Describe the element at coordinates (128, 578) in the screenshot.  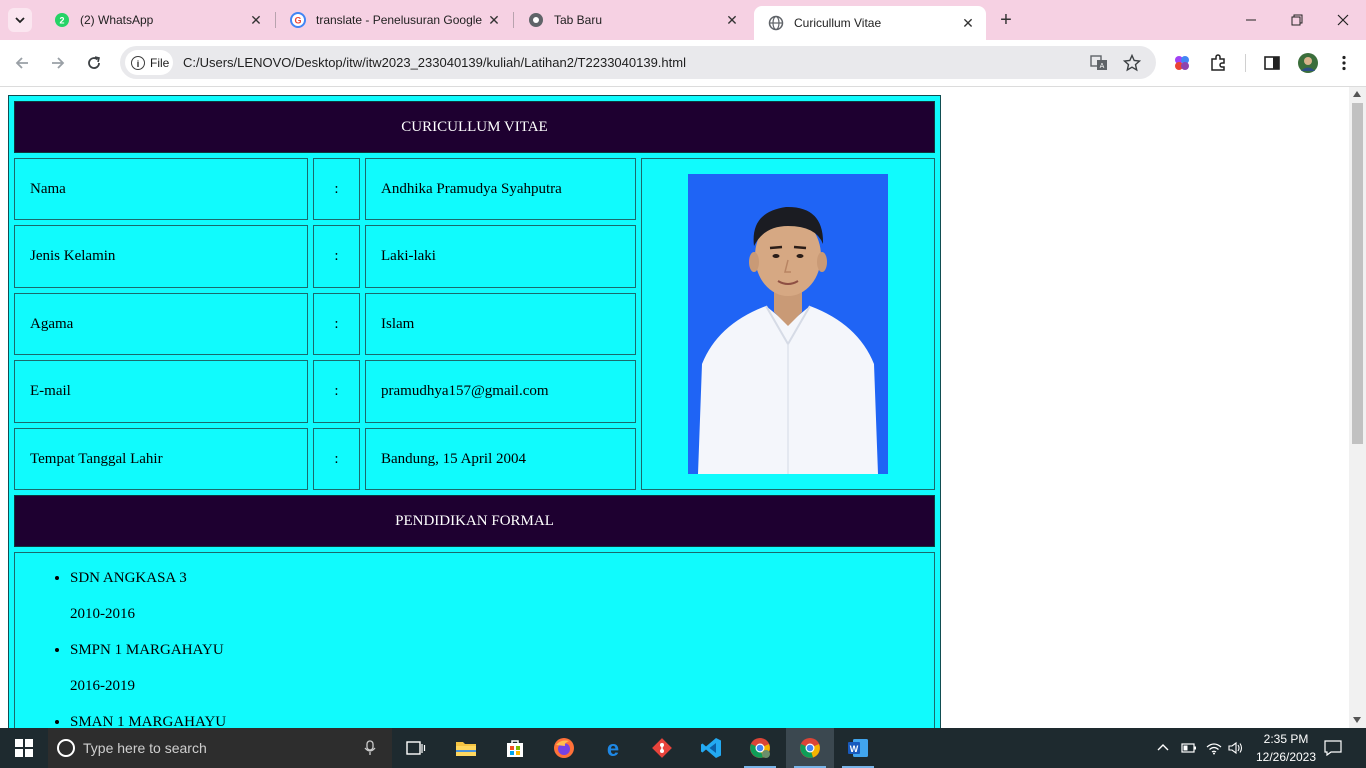
I see `school-name: SDN ANGKASA 3` at that location.